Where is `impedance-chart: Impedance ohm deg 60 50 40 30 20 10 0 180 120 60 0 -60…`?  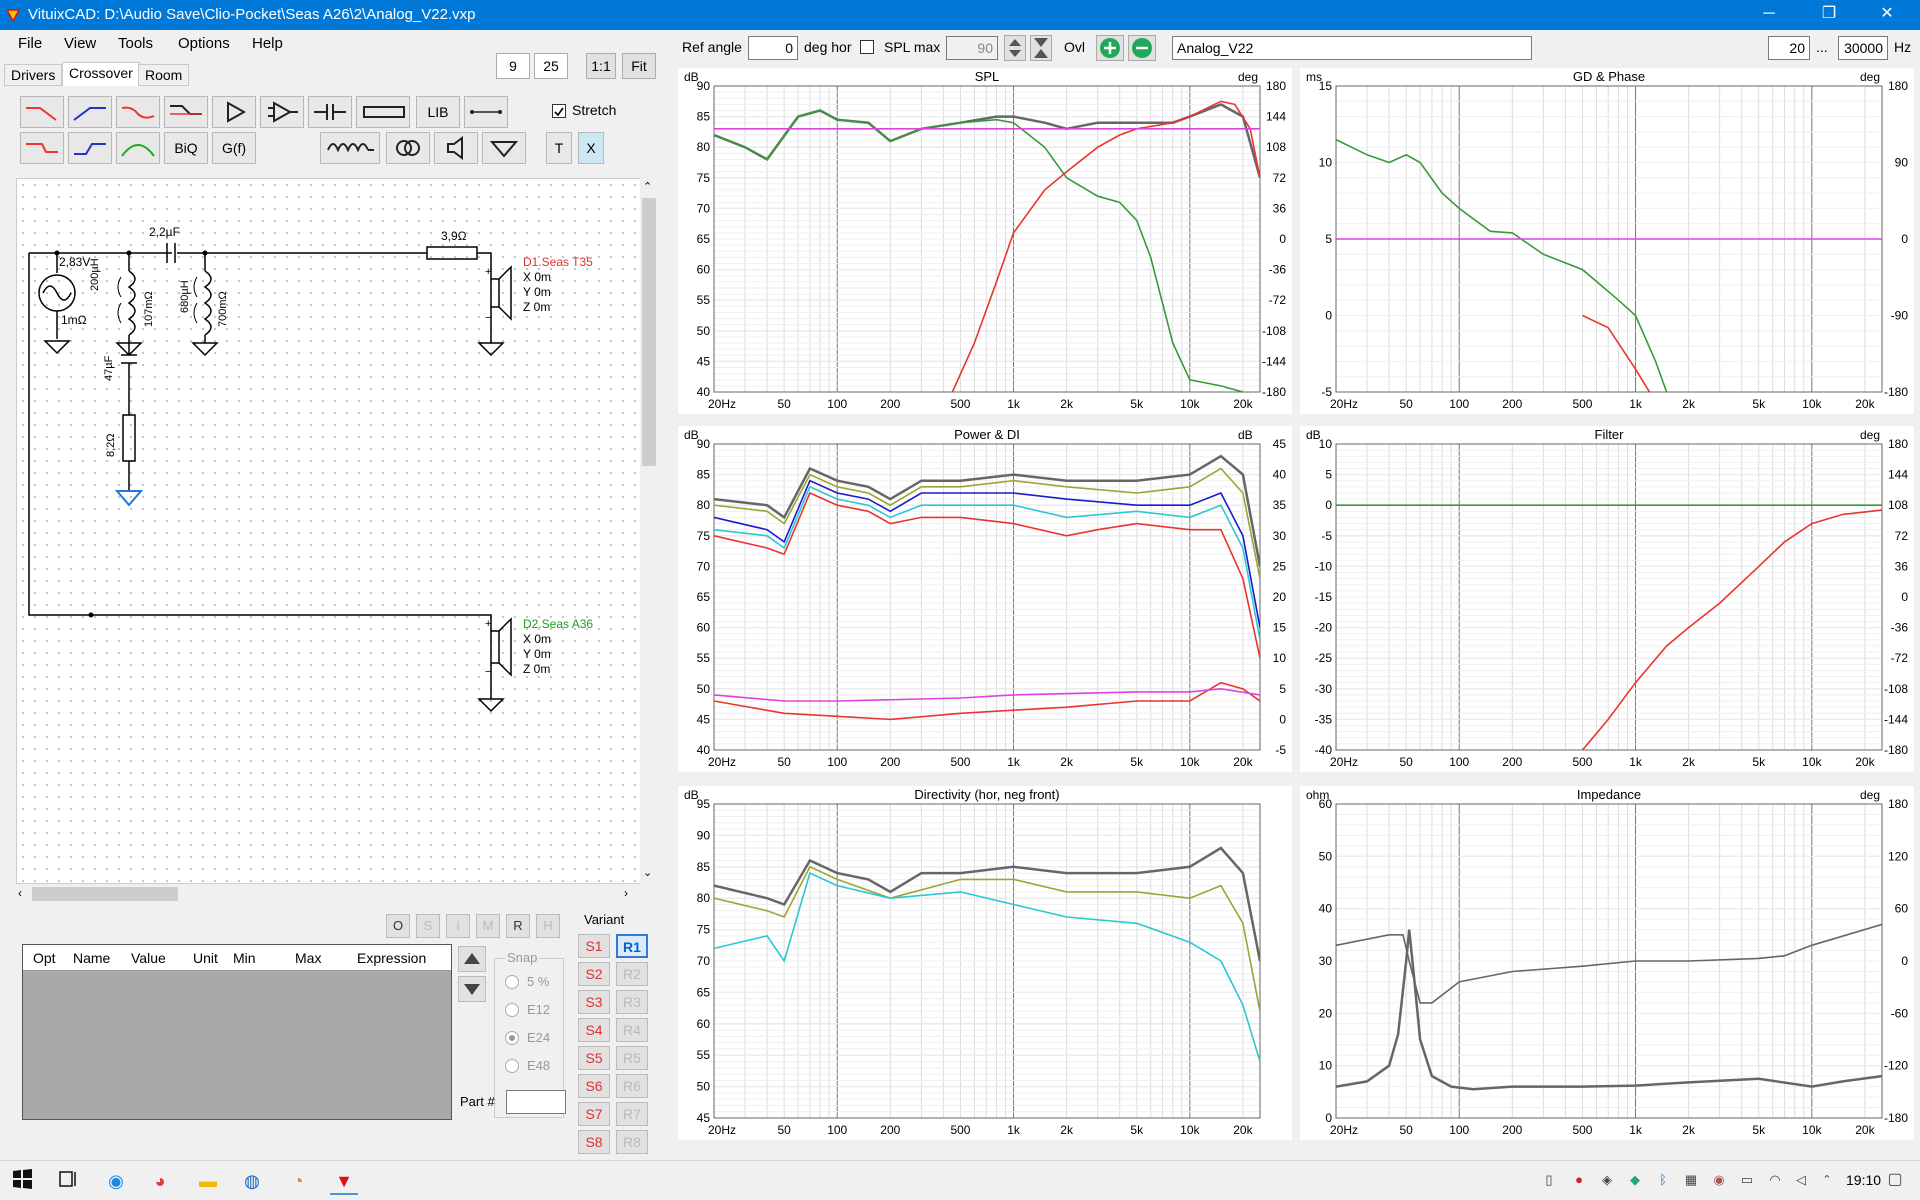
impedance-chart: Impedance ohm deg 60 50 40 30 20 10 0 180 120 60 0 -60… is located at coordinates (1607, 963).